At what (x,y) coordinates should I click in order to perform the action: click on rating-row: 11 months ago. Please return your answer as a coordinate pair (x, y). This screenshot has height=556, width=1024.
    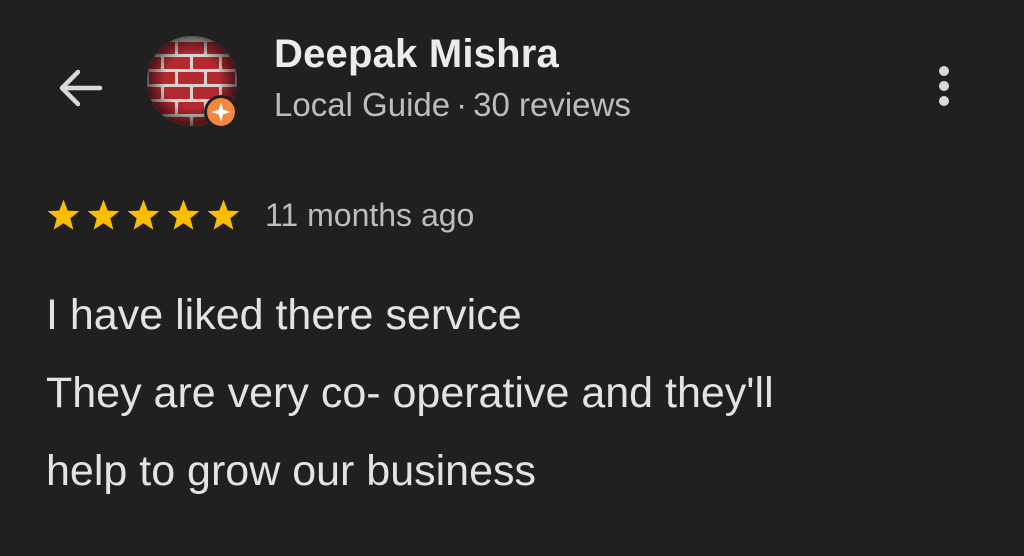
    Looking at the image, I should click on (259, 215).